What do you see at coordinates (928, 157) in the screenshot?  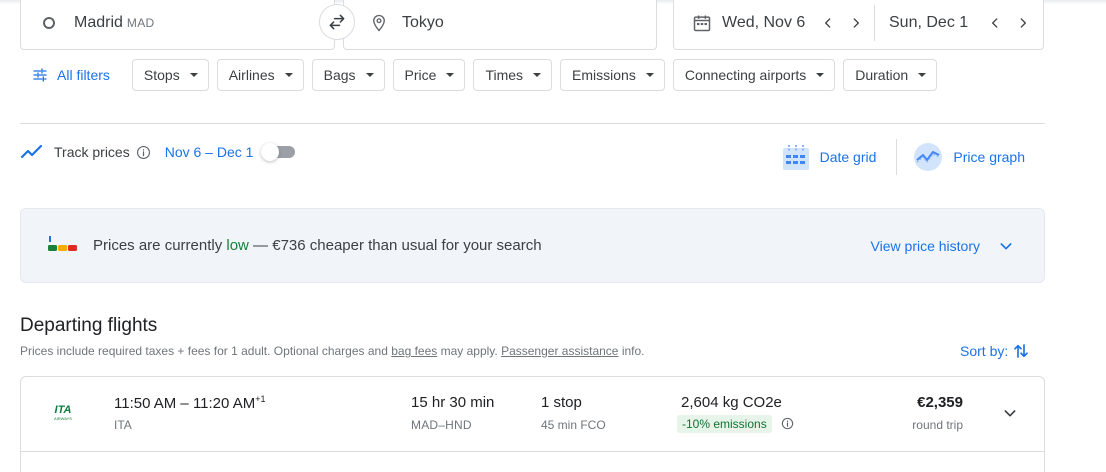 I see `price-graph-icon` at bounding box center [928, 157].